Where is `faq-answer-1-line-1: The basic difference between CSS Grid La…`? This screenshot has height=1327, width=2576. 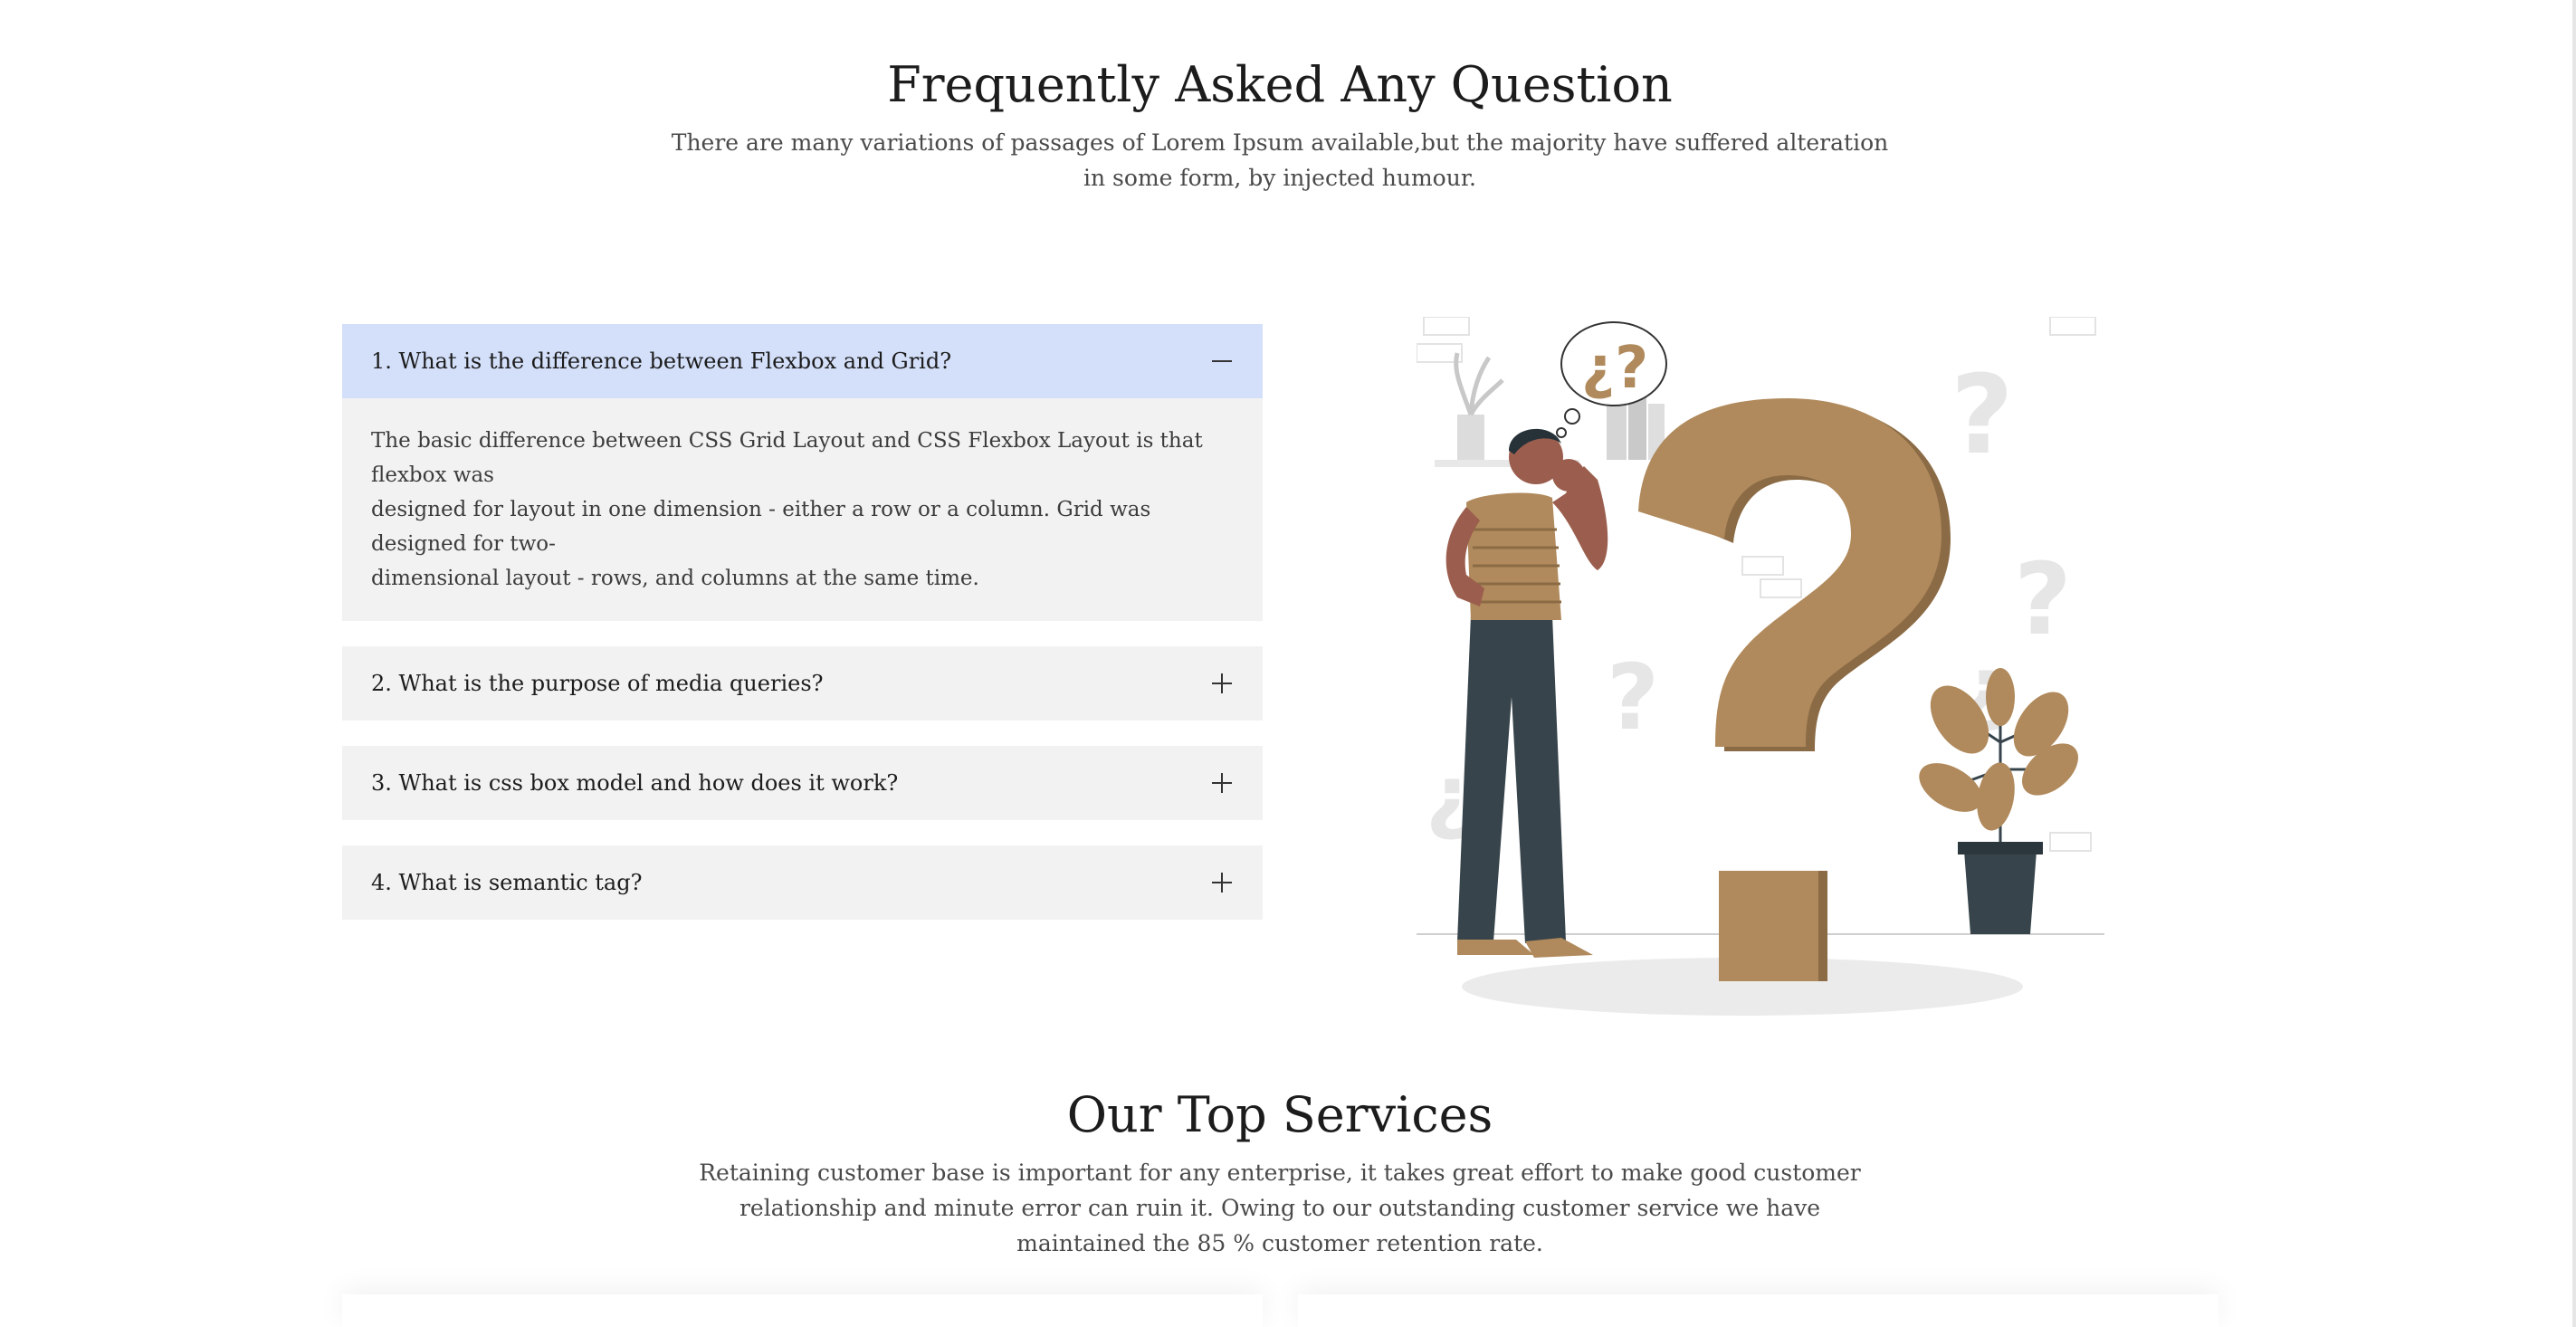 faq-answer-1-line-1: The basic difference between CSS Grid La… is located at coordinates (787, 458).